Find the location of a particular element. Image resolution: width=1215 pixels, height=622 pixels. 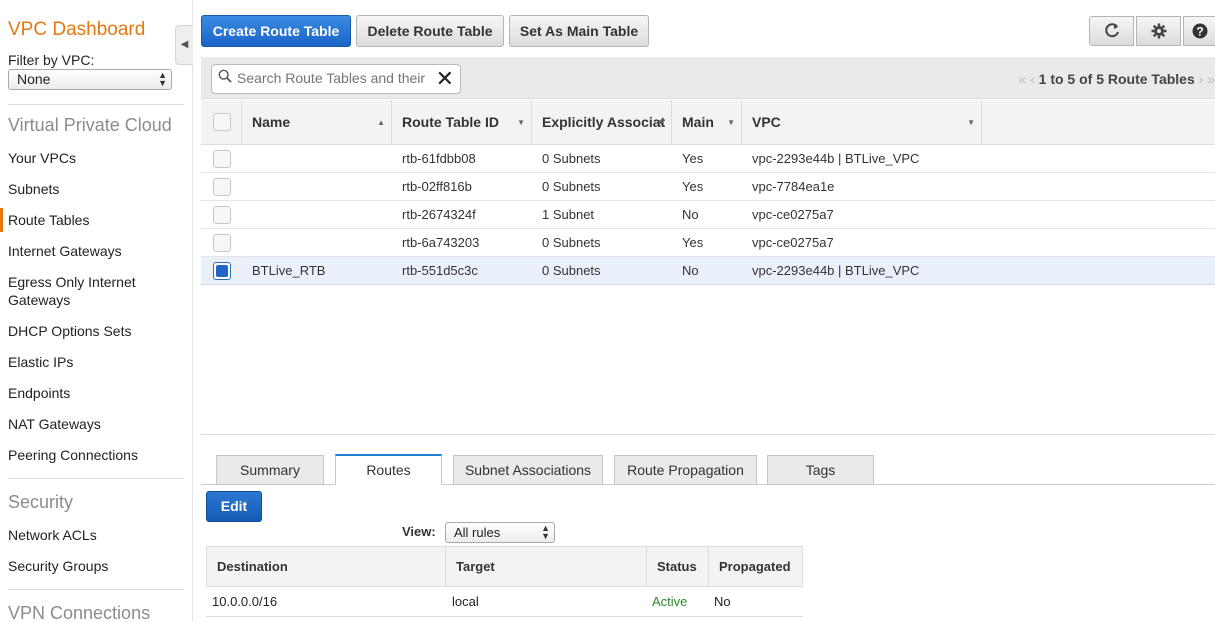

pagination: « ‹ 1 to 5 of 5 Route Tables › » is located at coordinates (1116, 79).